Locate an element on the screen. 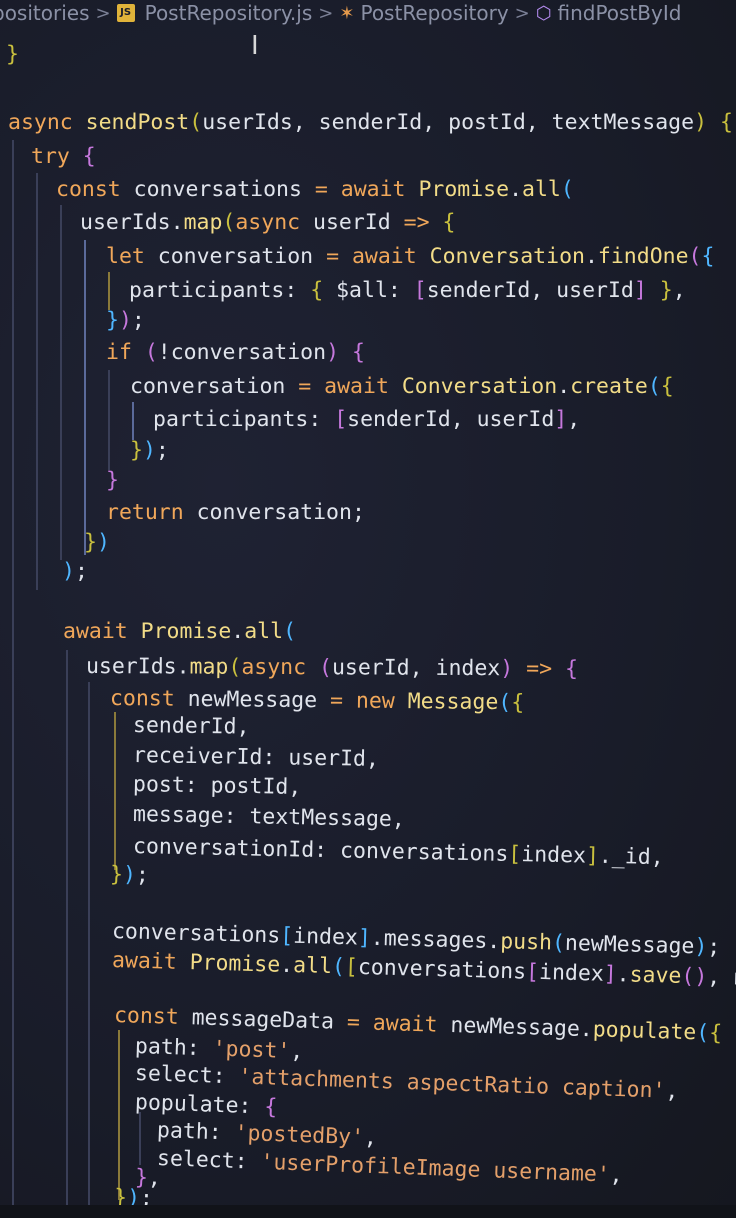 This screenshot has height=1218, width=736. code-line: userIds.map(async userId => { is located at coordinates (267, 223).